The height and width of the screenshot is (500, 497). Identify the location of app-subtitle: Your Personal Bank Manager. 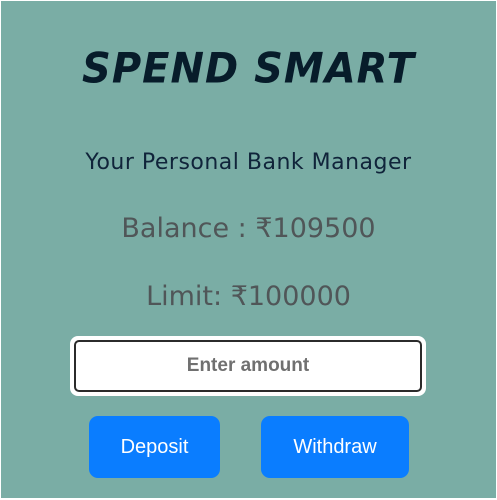
(248, 162).